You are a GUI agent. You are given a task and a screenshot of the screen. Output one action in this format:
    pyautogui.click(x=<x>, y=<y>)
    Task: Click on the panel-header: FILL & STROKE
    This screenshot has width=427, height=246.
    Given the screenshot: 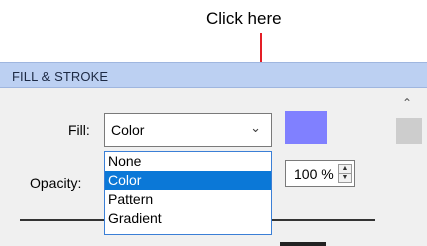 What is the action you would take?
    pyautogui.click(x=213, y=75)
    